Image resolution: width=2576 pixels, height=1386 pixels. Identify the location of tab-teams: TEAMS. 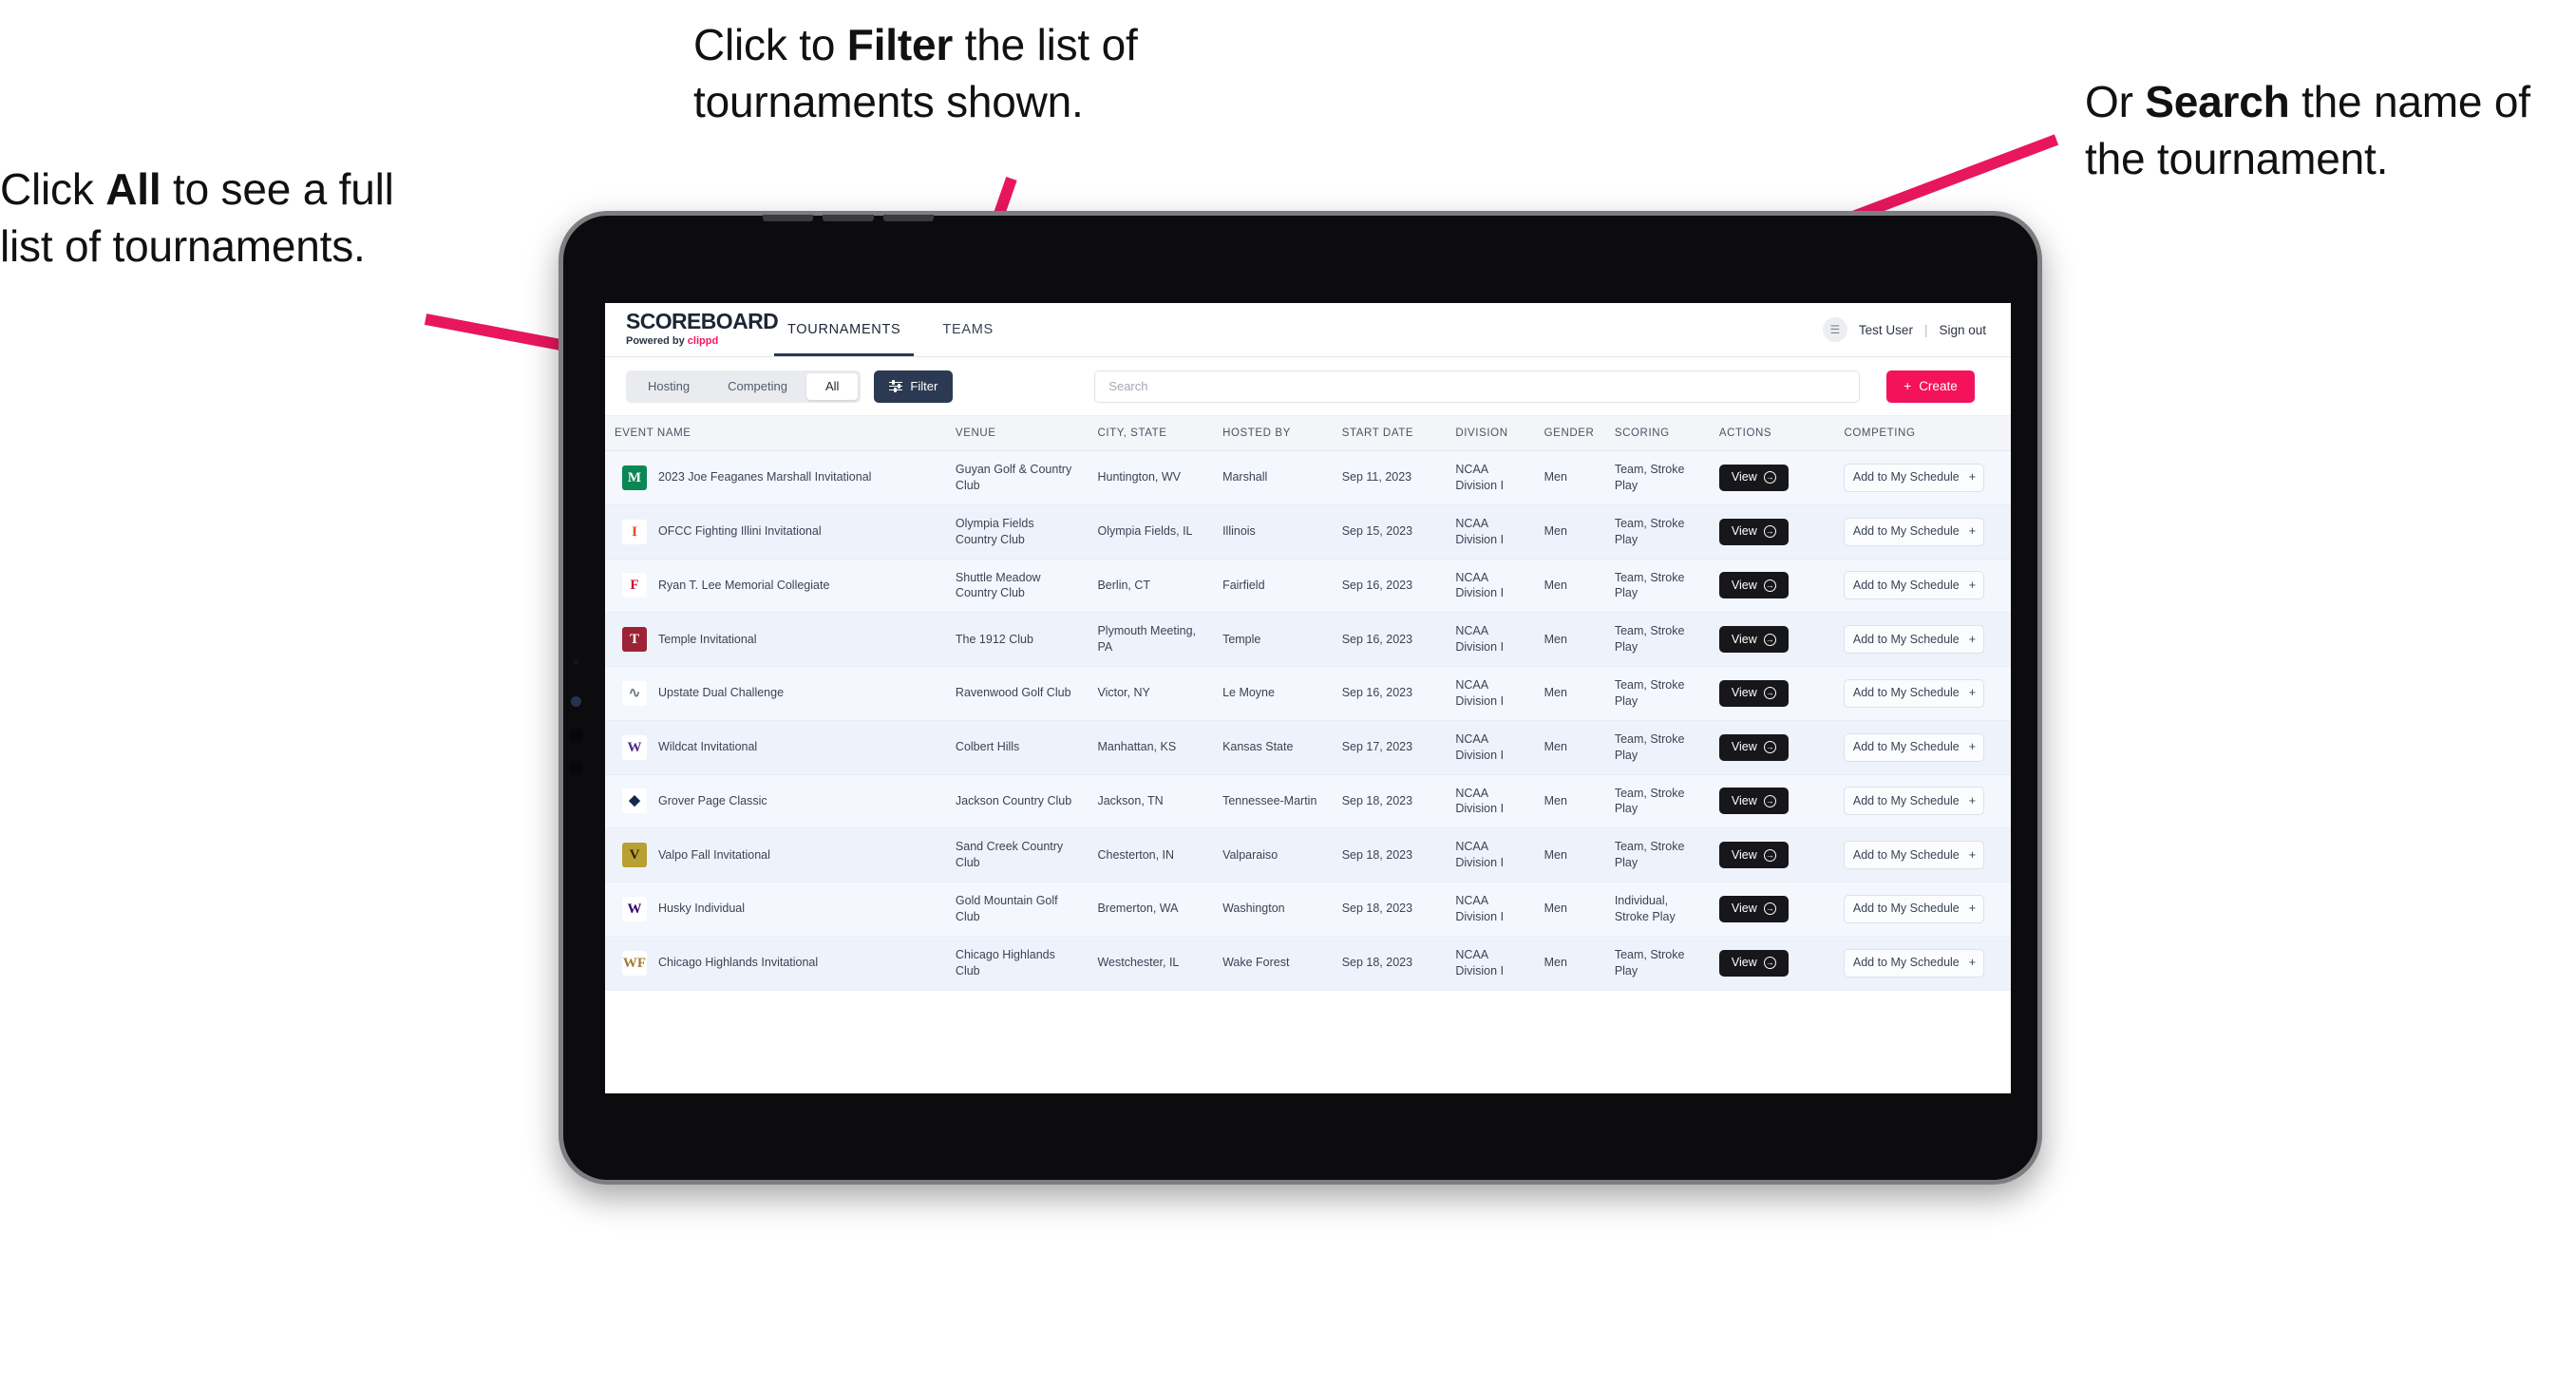
(967, 329).